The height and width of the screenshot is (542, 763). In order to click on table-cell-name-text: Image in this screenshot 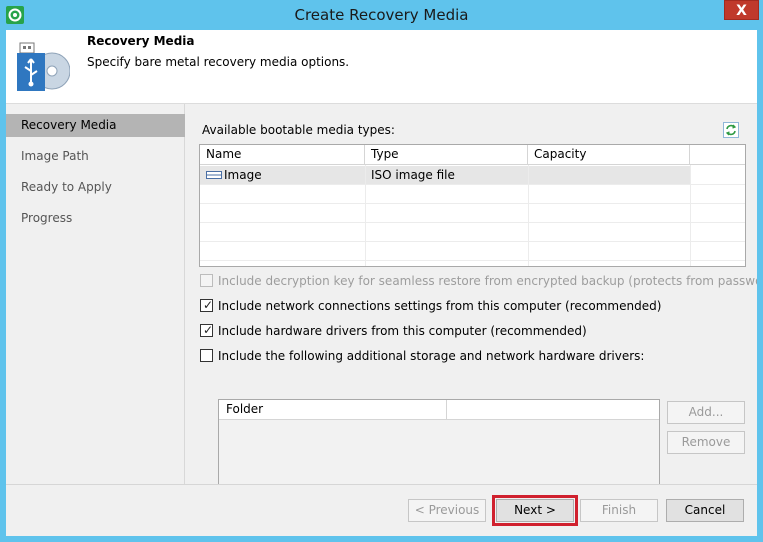, I will do `click(243, 175)`.